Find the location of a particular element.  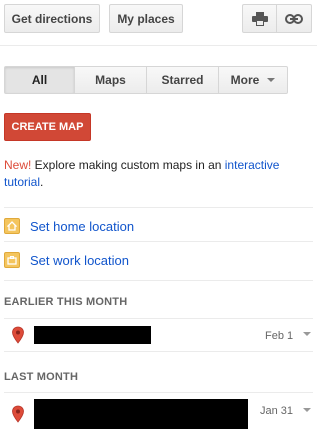

print-button is located at coordinates (259, 18).